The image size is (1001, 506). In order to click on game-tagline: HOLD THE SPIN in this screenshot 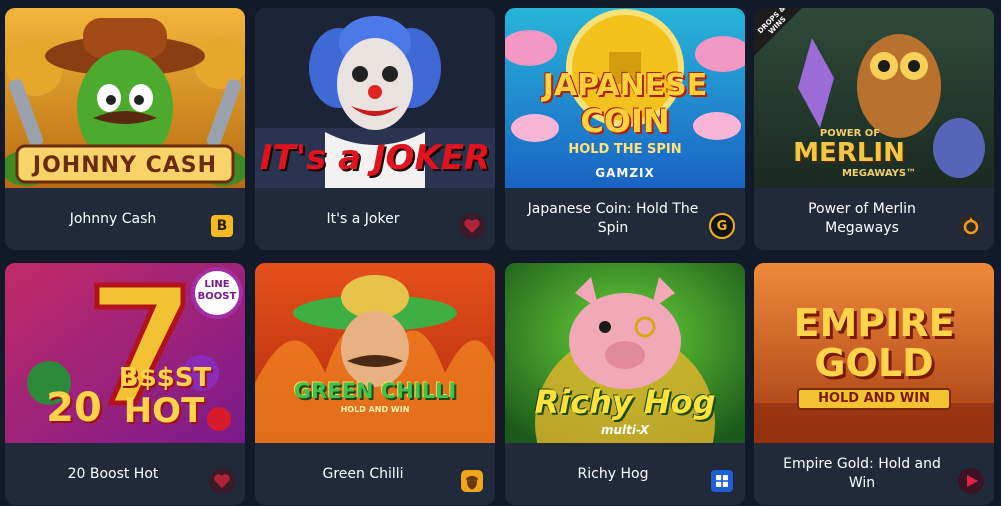, I will do `click(625, 149)`.